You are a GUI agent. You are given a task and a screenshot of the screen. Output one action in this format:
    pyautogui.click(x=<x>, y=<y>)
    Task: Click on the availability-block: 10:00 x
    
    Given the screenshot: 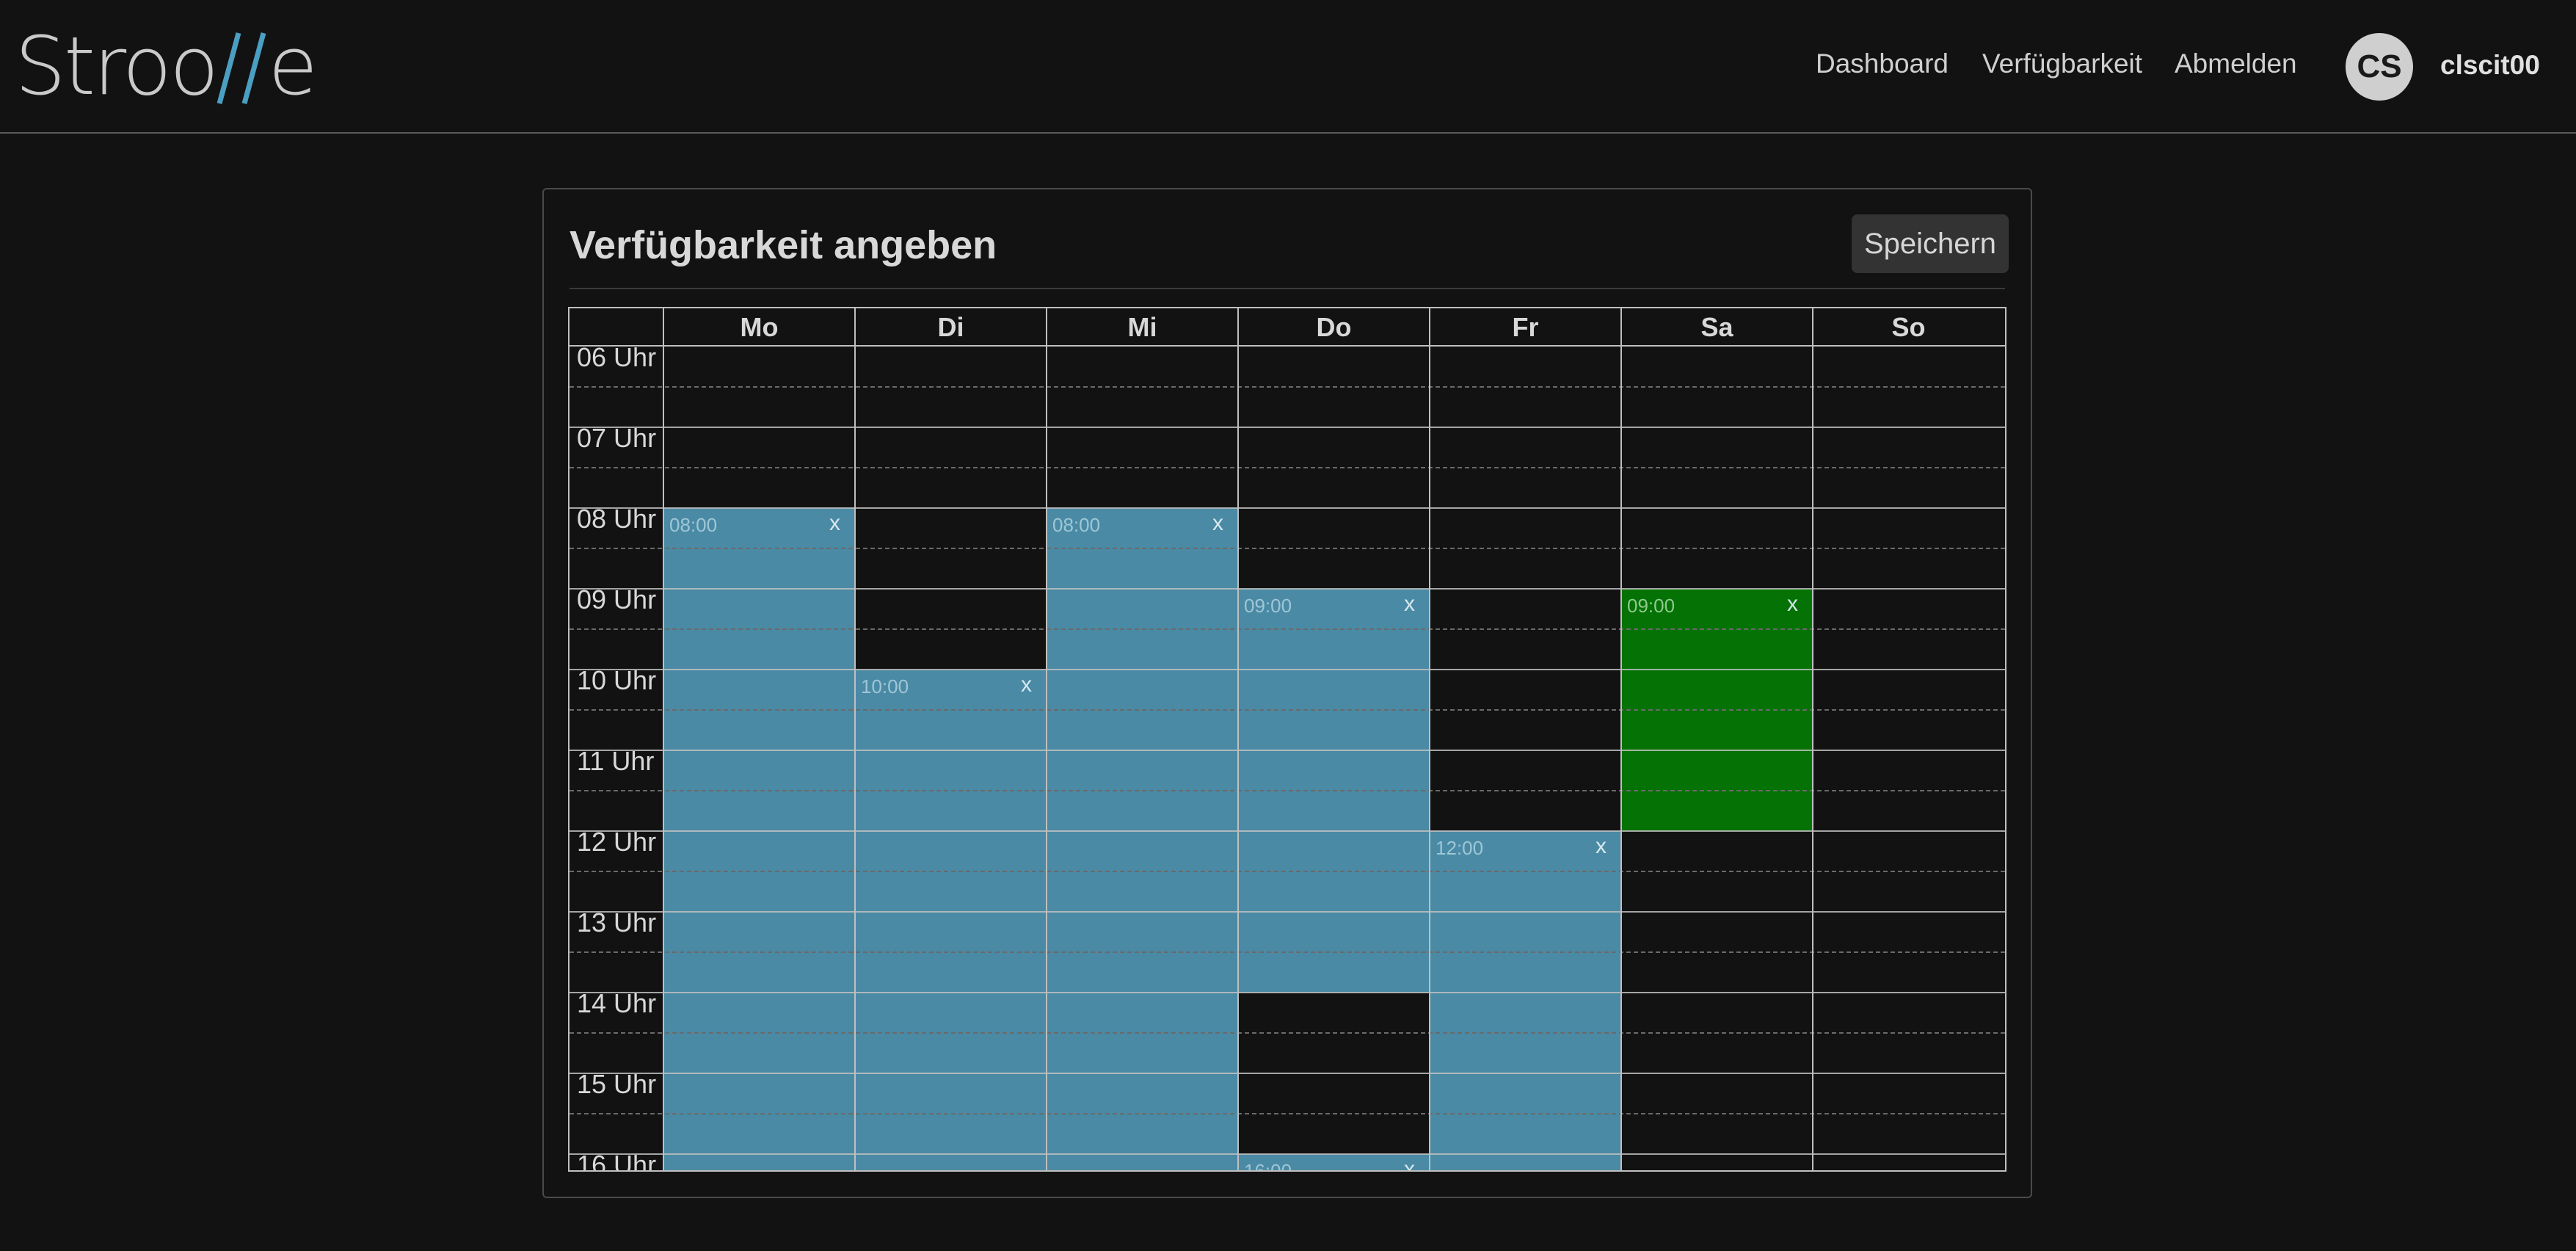 What is the action you would take?
    pyautogui.click(x=951, y=920)
    